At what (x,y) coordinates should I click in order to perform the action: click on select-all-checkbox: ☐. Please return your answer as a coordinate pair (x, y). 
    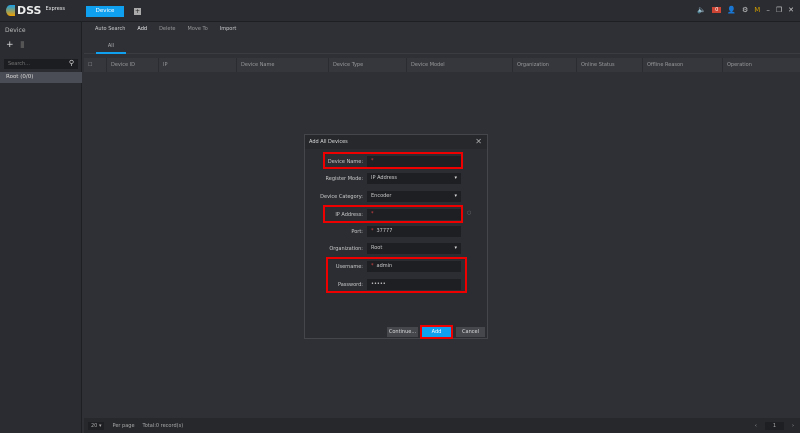
    Looking at the image, I should click on (95, 65).